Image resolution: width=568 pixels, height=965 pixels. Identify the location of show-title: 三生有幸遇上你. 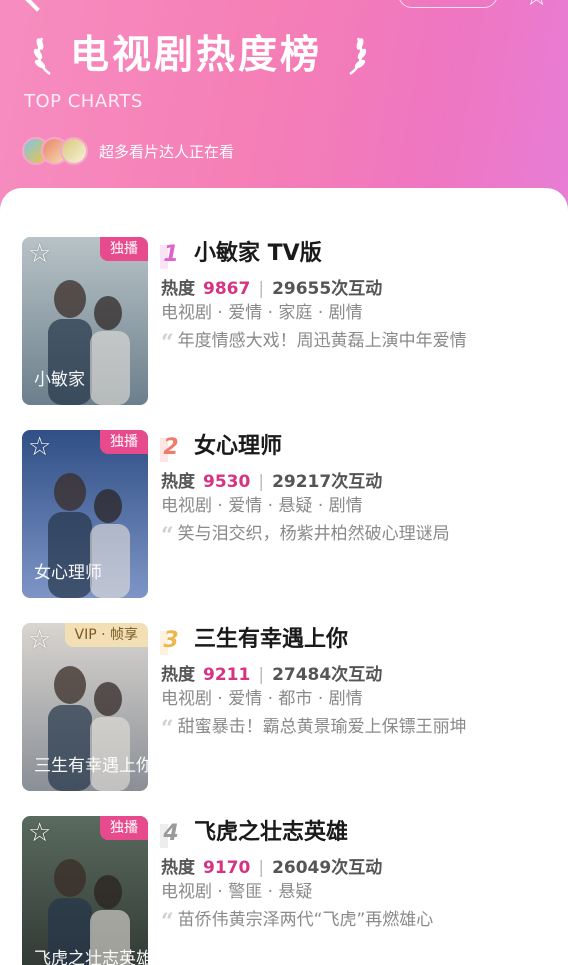
(271, 640).